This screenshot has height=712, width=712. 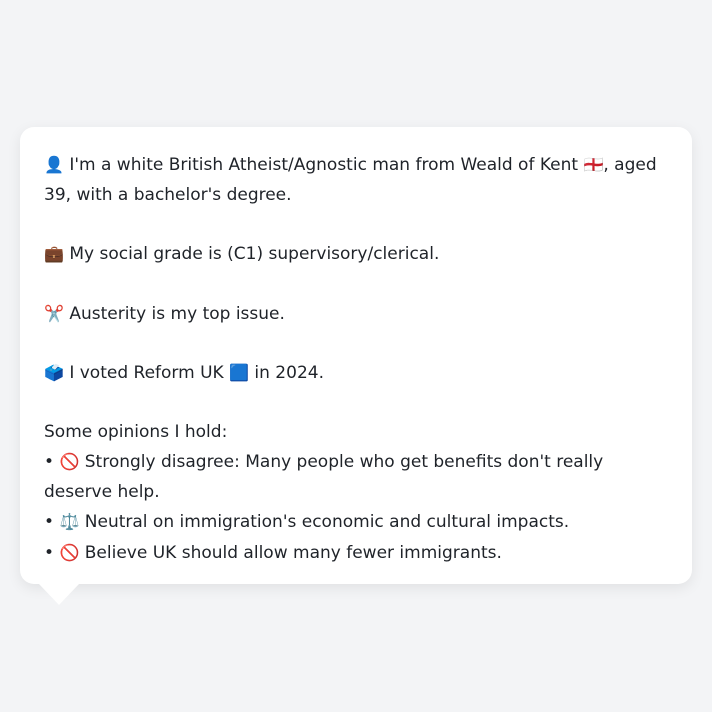 What do you see at coordinates (593, 164) in the screenshot?
I see `england-flag-icon: 🏴󠁧󠁢󠁥󠁮󠁧󠁿` at bounding box center [593, 164].